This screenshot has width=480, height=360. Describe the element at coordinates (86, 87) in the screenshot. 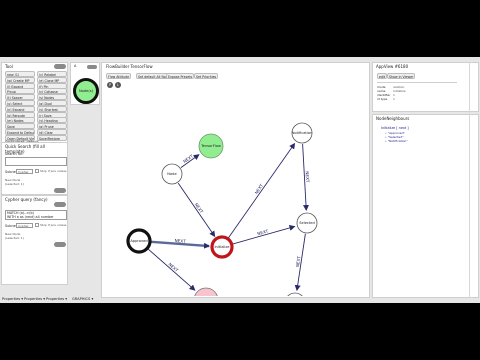

I see `mini-node: Node(s)` at that location.